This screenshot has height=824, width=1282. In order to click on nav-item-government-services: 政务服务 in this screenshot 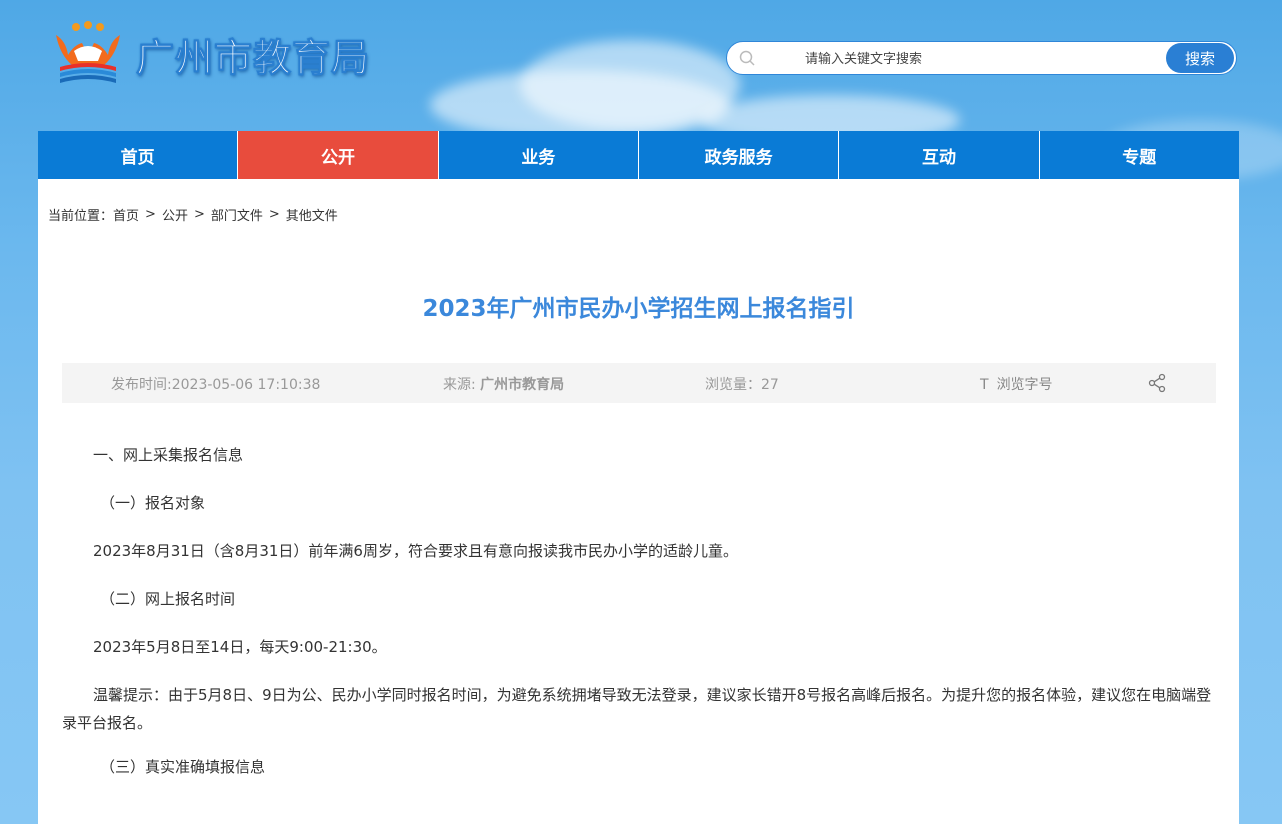, I will do `click(739, 155)`.